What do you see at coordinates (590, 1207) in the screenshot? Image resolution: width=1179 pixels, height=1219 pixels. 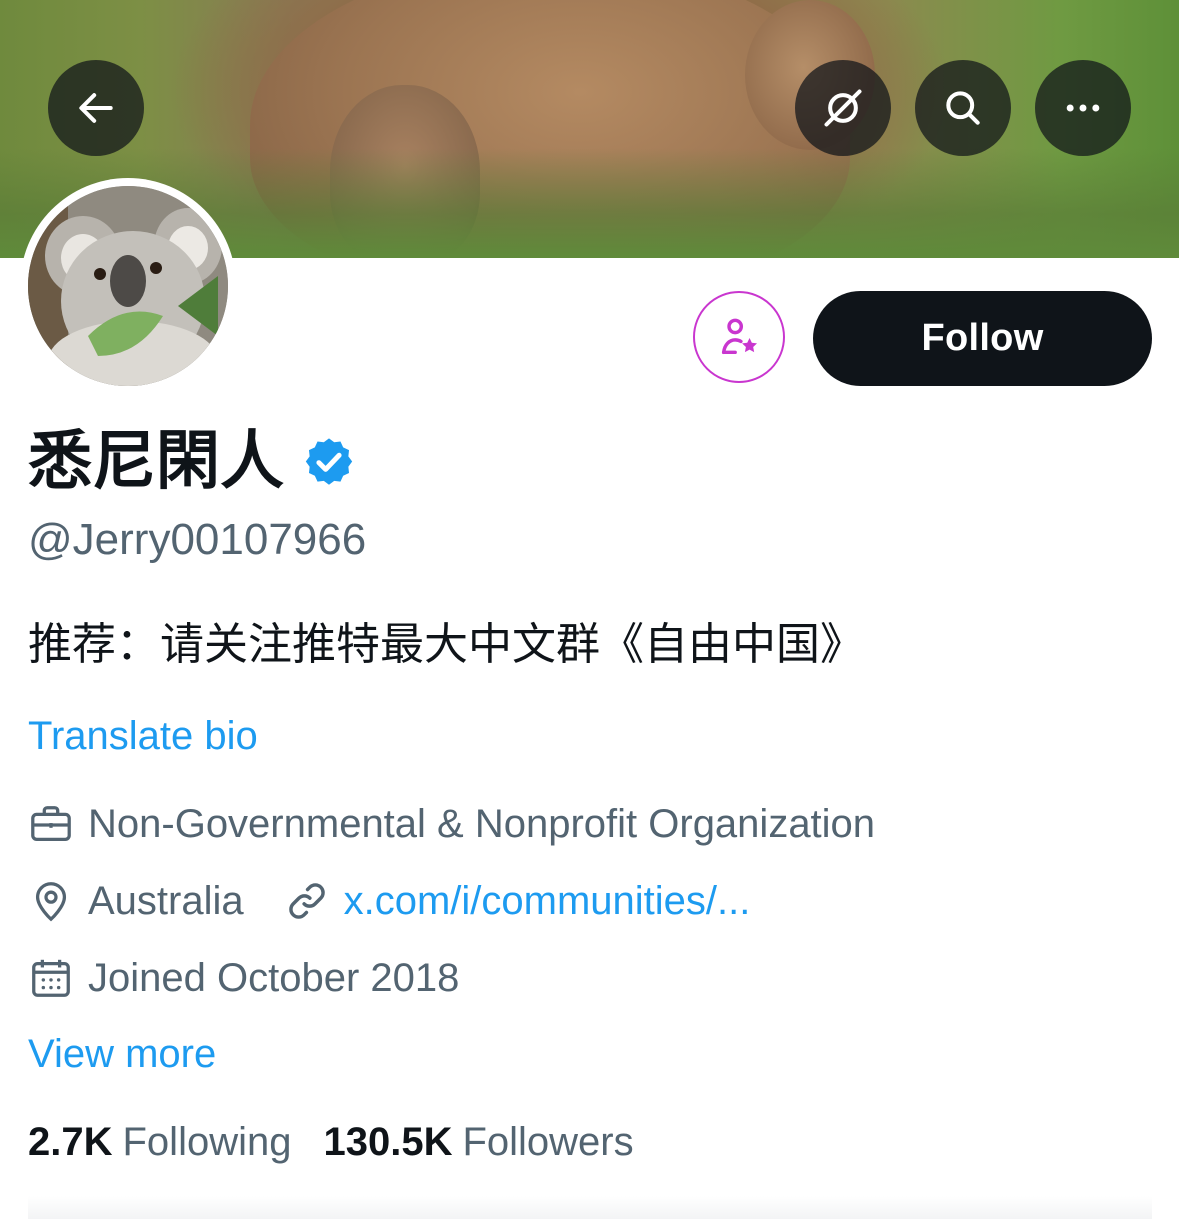 I see `next-section-edge` at bounding box center [590, 1207].